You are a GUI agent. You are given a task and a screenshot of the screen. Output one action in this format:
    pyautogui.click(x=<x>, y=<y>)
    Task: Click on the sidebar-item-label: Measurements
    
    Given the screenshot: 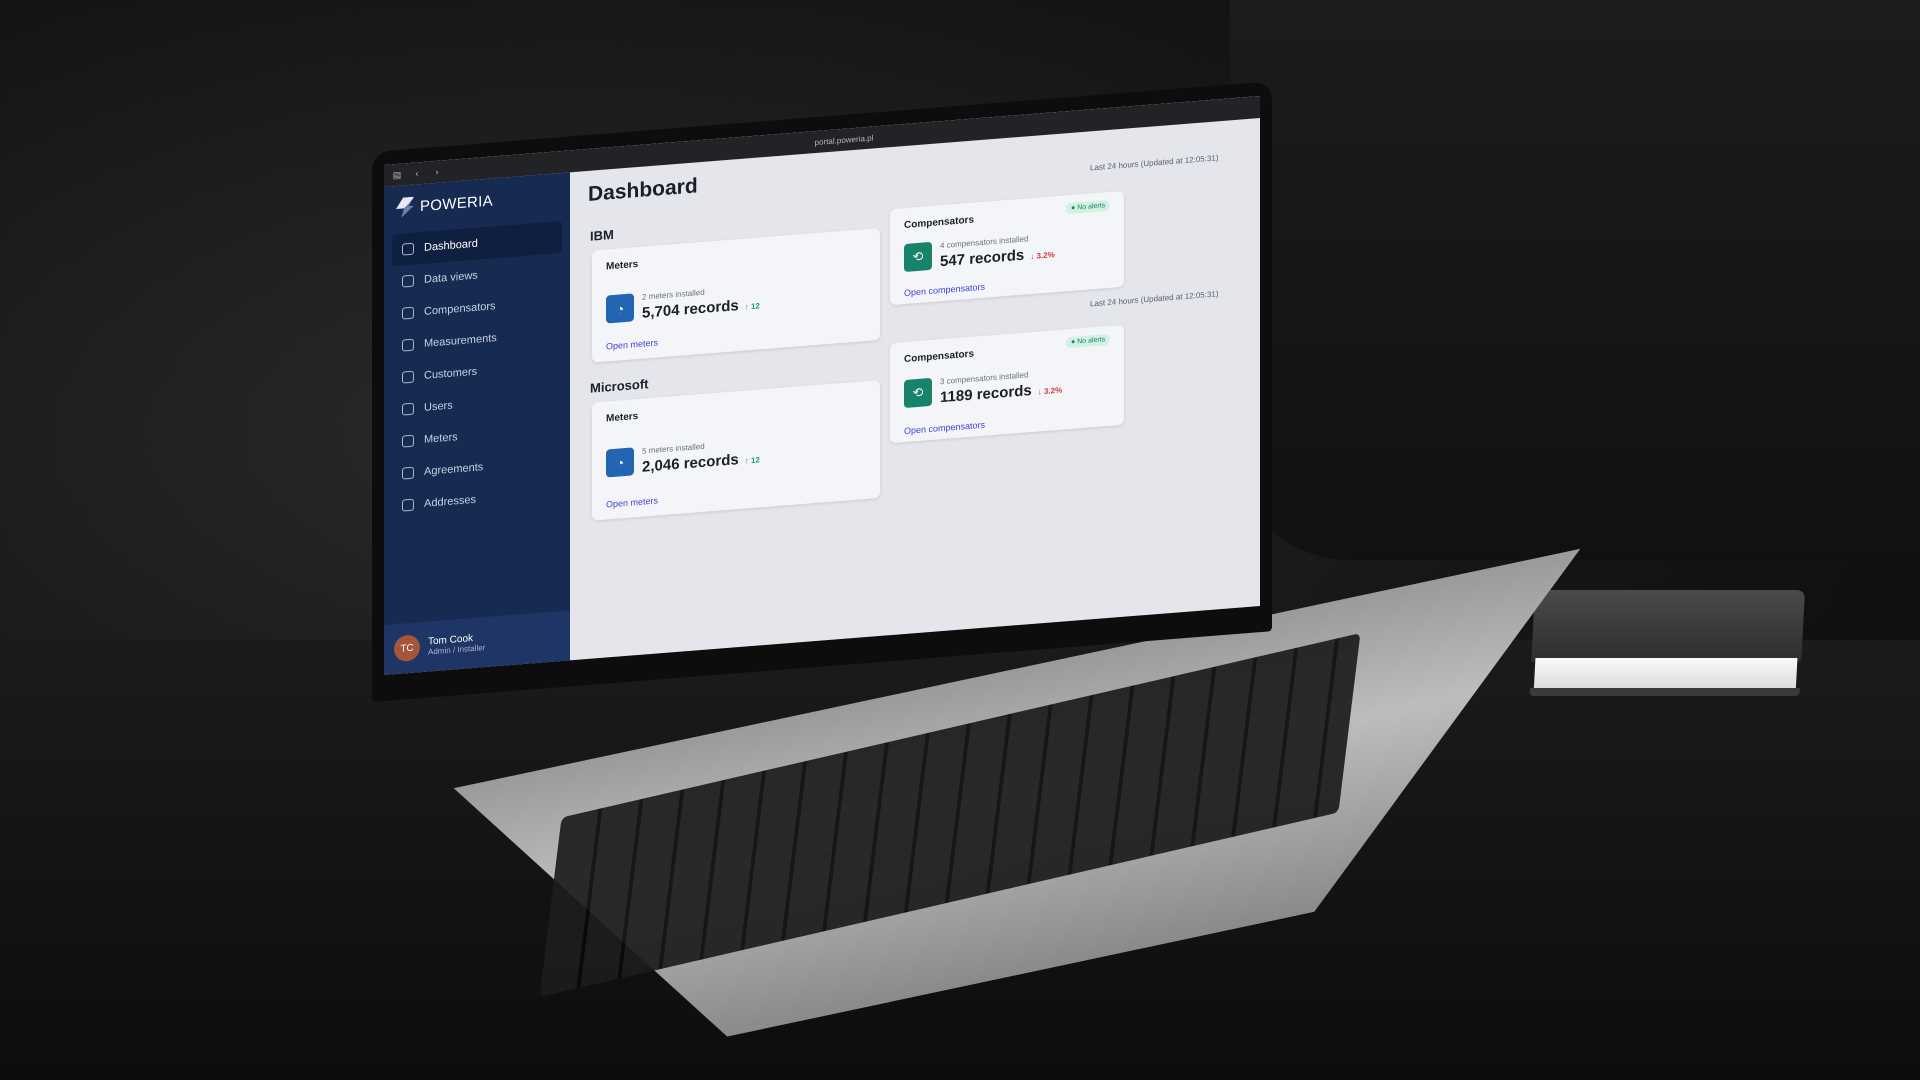 What is the action you would take?
    pyautogui.click(x=460, y=341)
    